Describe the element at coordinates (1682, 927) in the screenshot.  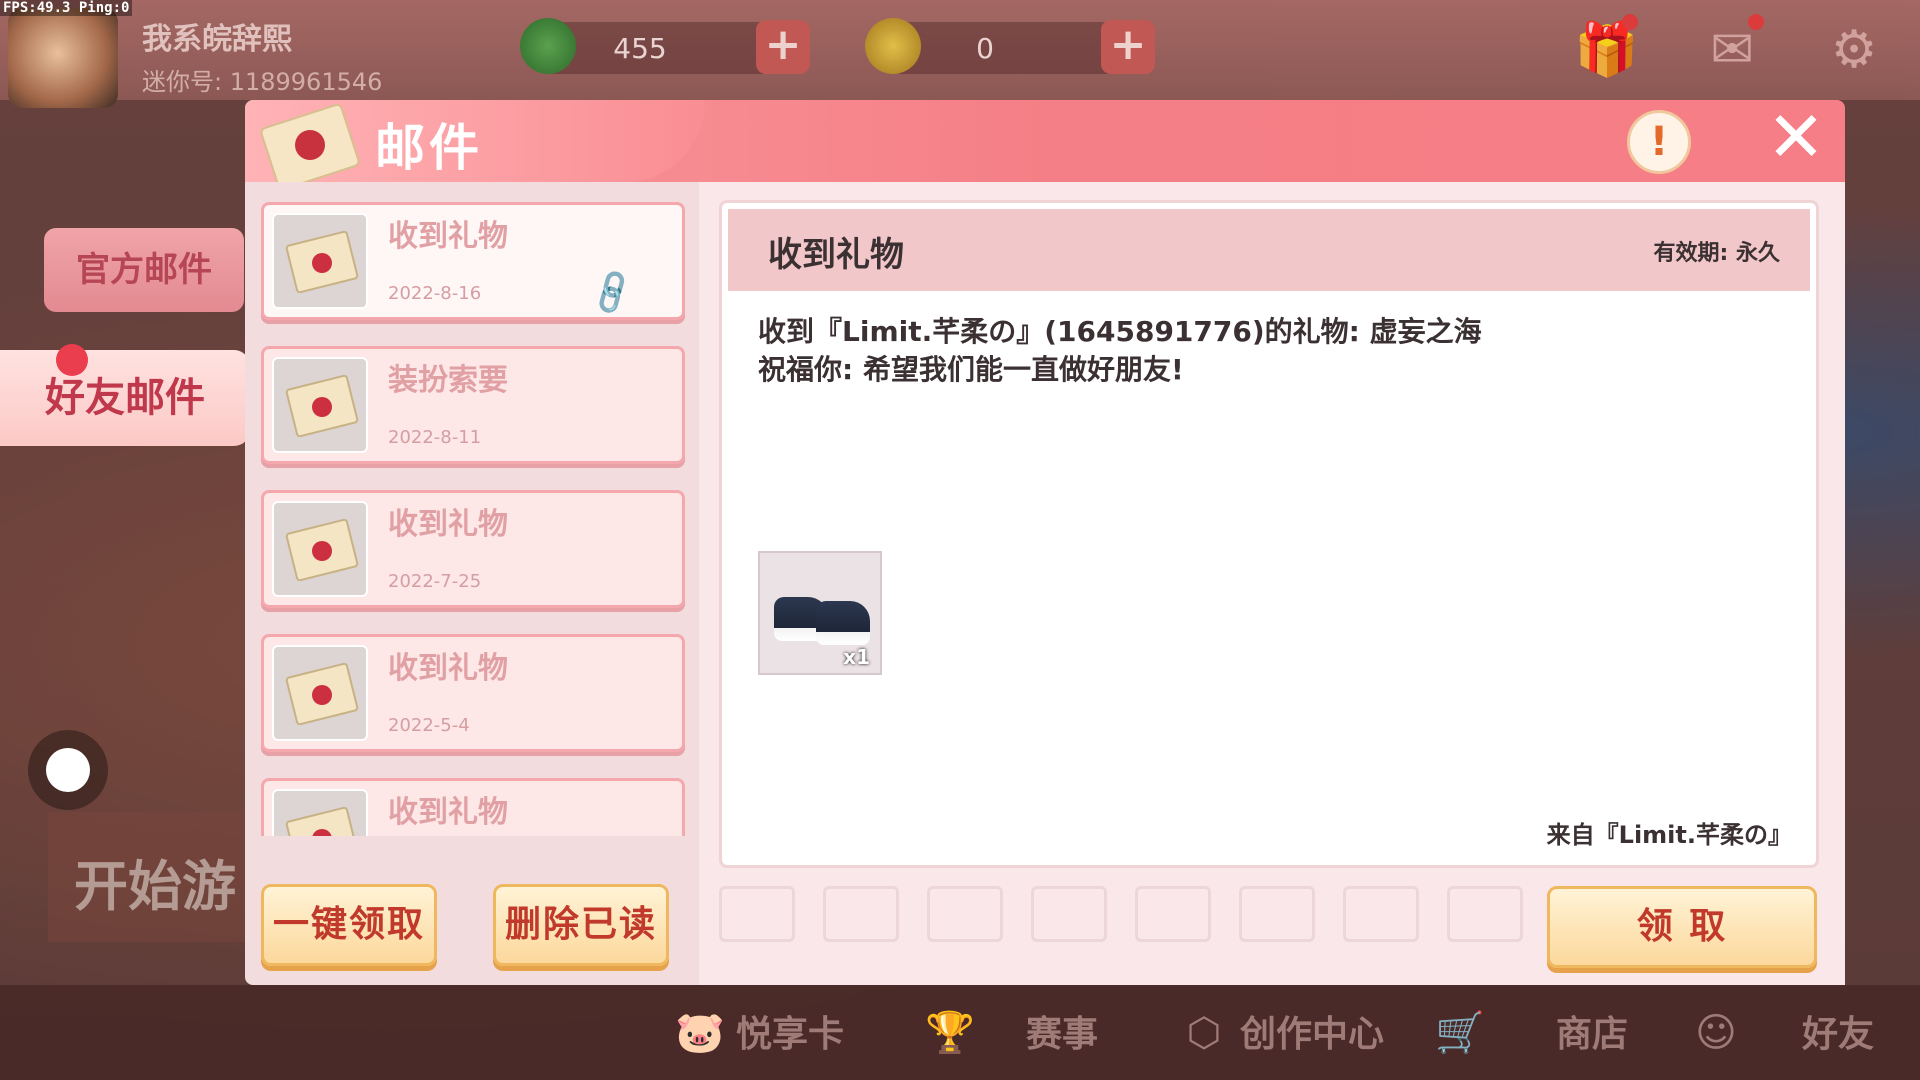
I see `claim-button: 领 取` at that location.